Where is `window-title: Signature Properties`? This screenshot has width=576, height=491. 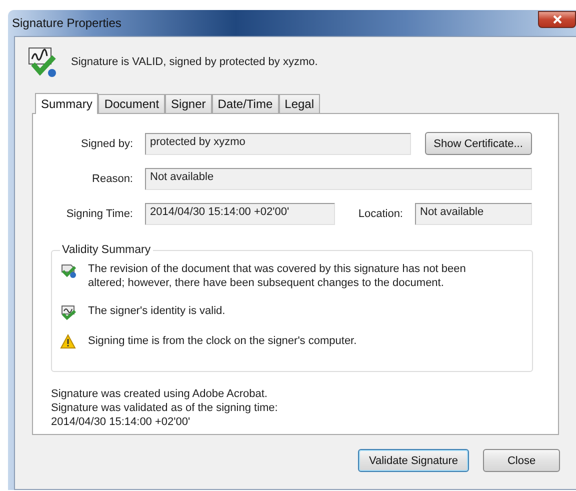
window-title: Signature Properties is located at coordinates (67, 23).